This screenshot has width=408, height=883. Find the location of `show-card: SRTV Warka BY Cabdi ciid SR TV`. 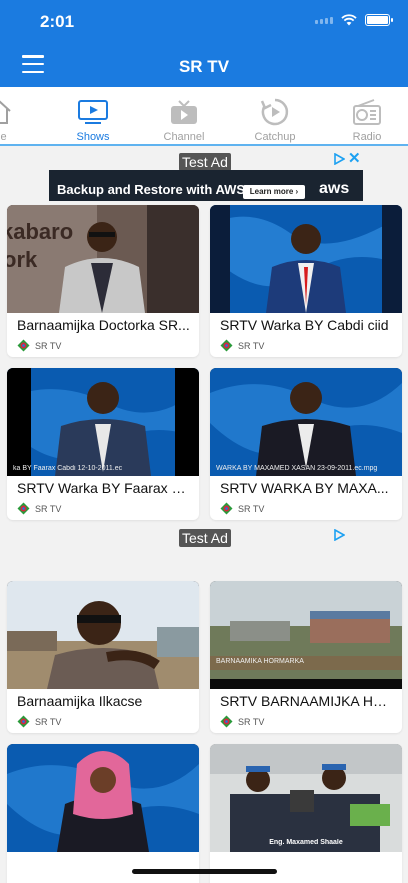

show-card: SRTV Warka BY Cabdi ciid SR TV is located at coordinates (306, 281).